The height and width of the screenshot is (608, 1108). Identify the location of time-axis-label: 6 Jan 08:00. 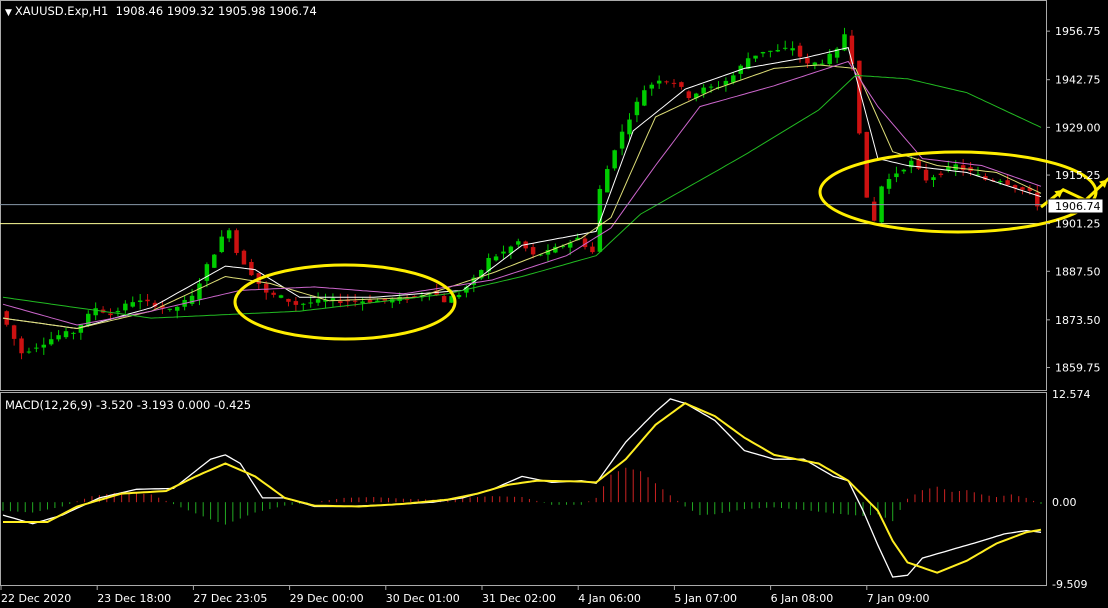
(802, 598).